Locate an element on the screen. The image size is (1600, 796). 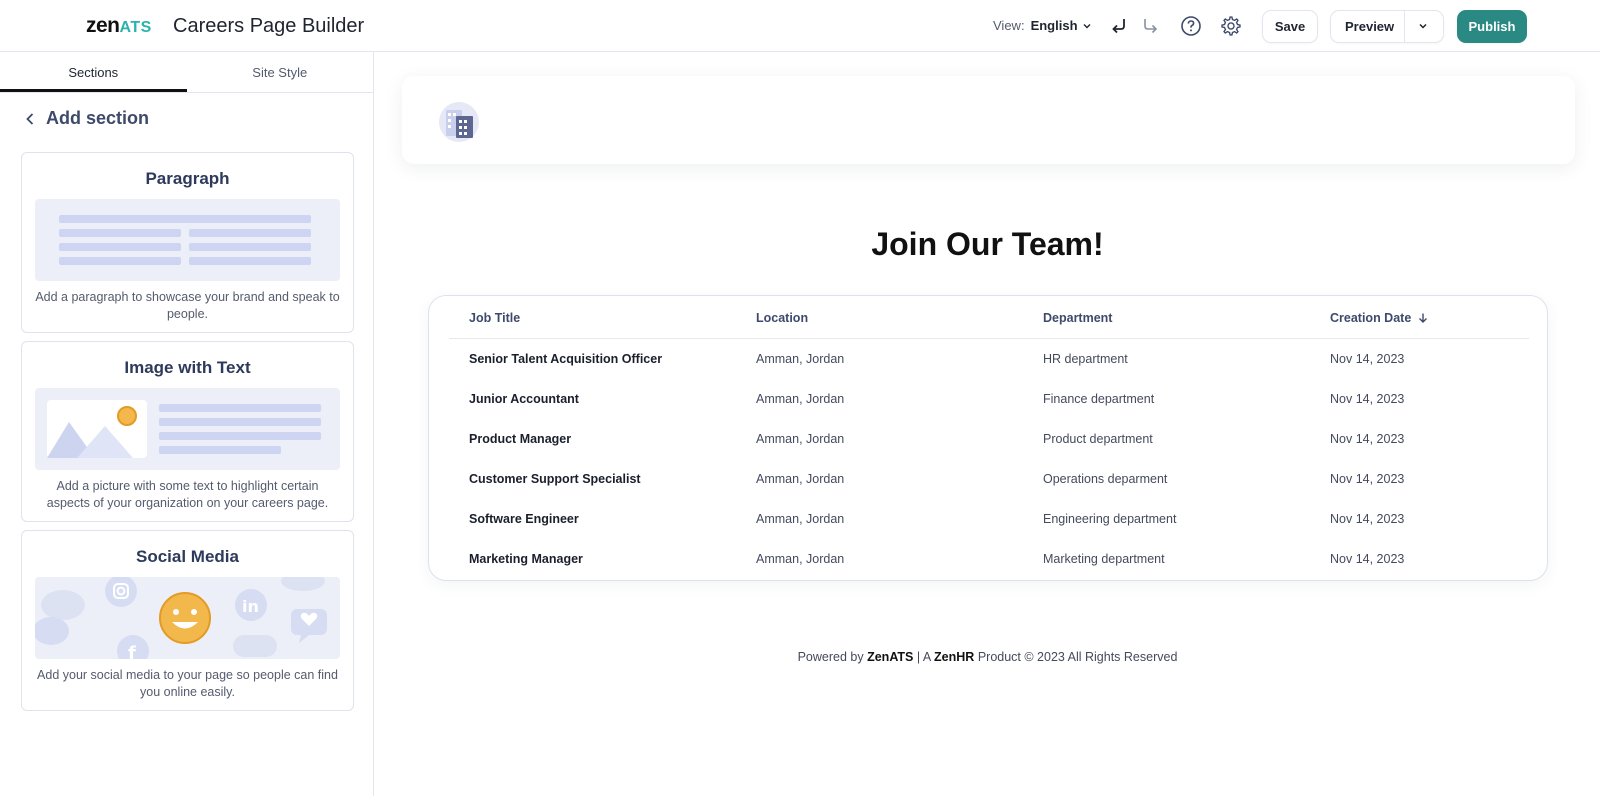
save-button: Save is located at coordinates (1290, 26).